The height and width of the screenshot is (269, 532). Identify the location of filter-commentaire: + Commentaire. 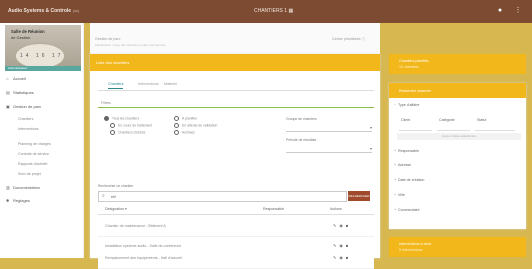
(407, 210).